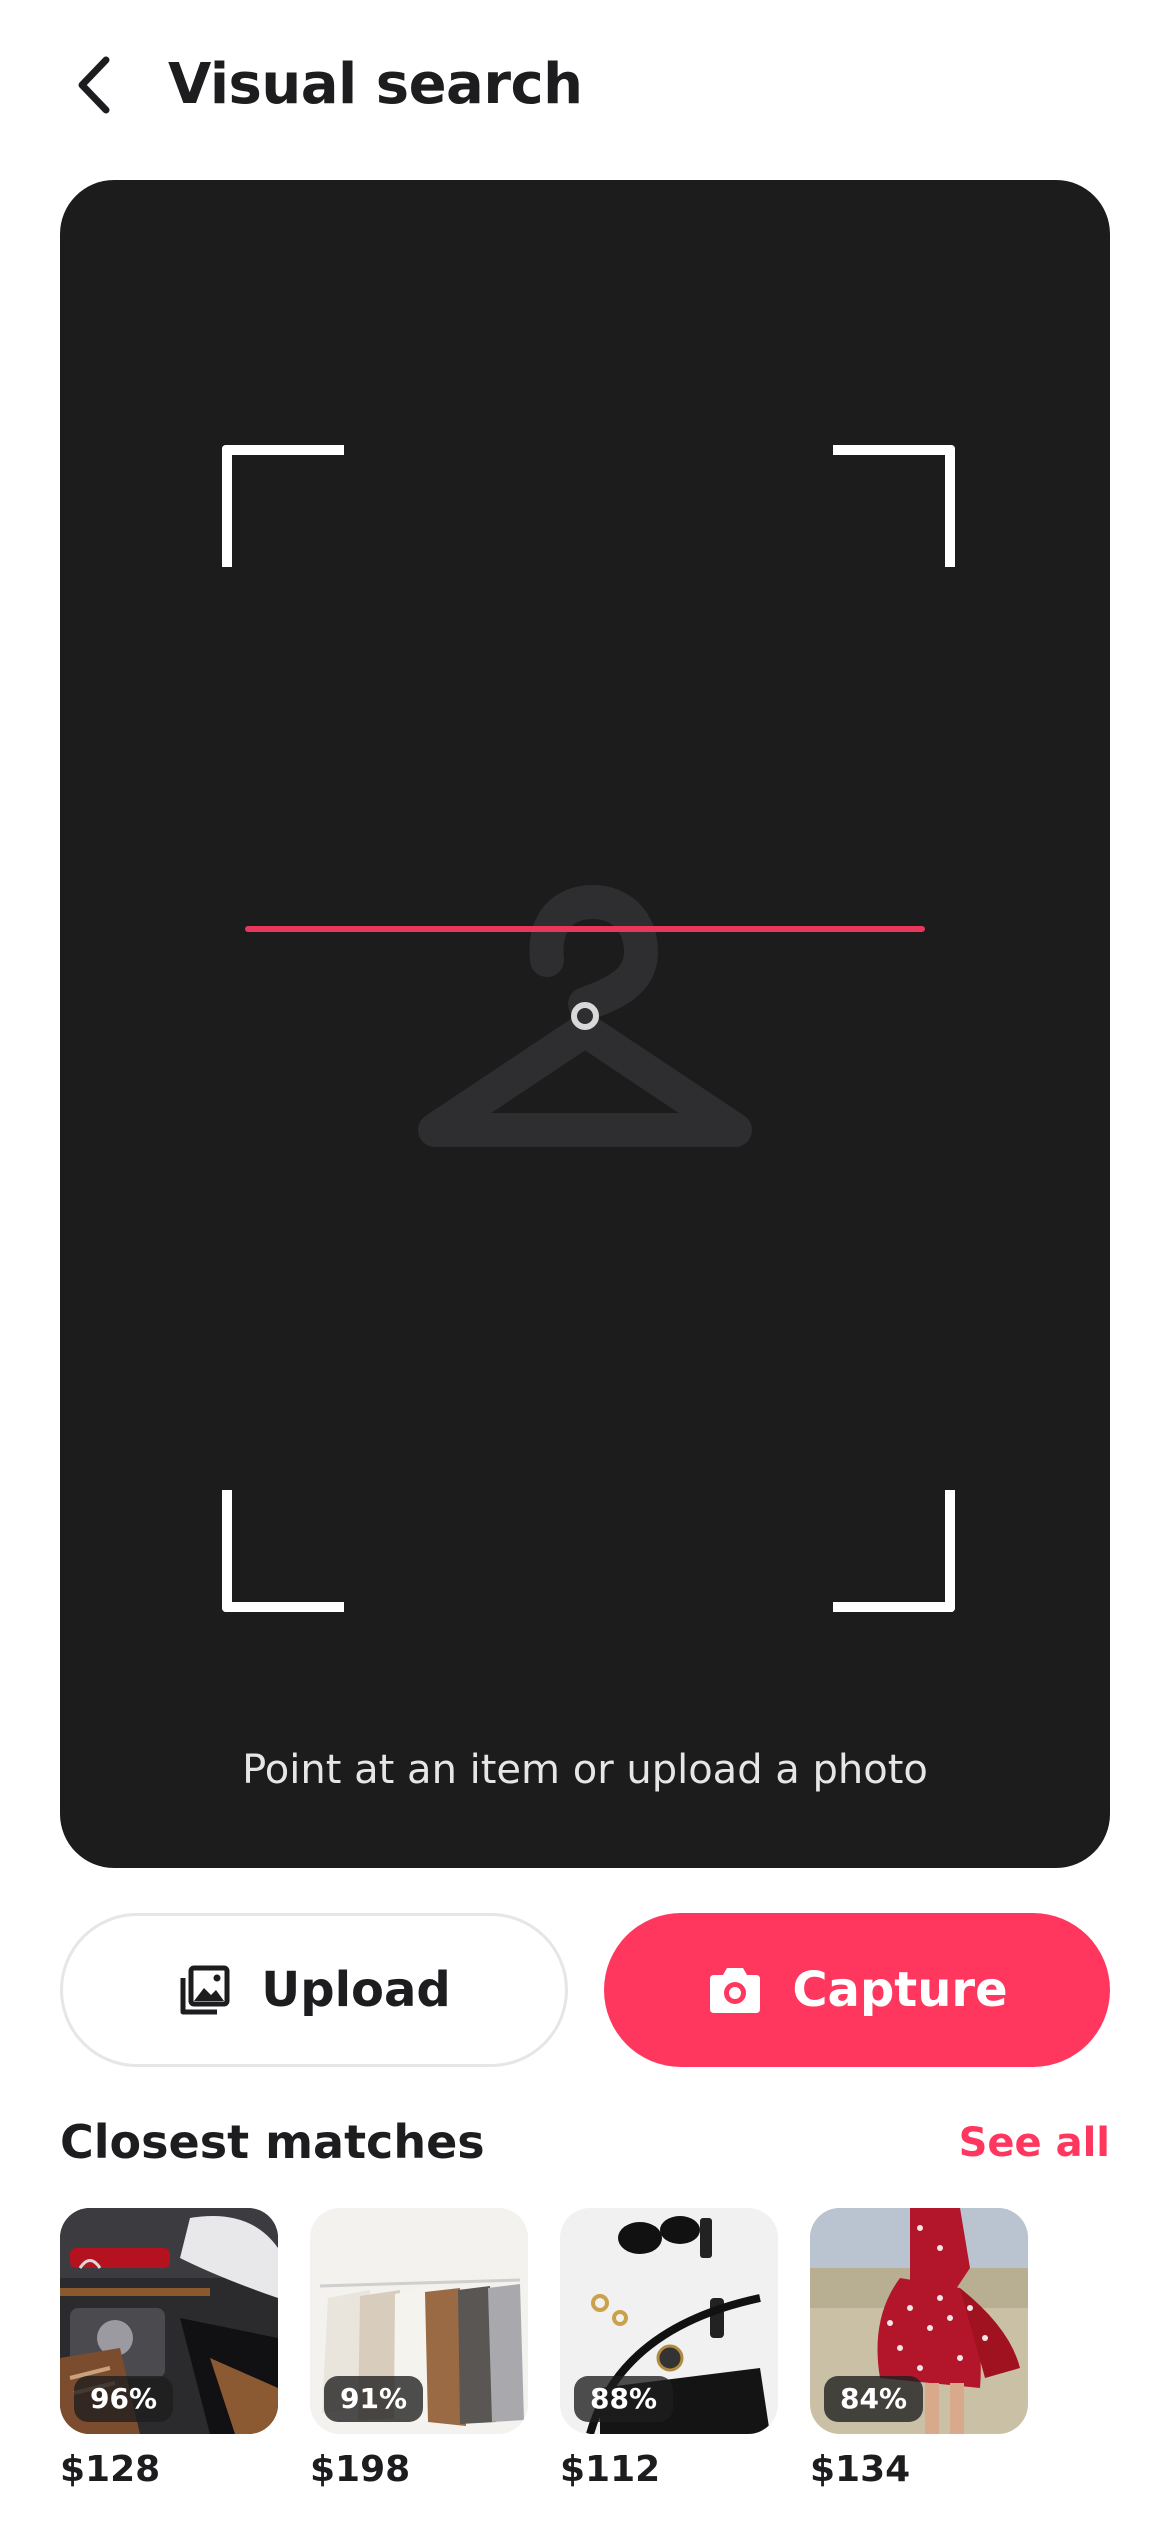 This screenshot has width=1170, height=2532. Describe the element at coordinates (374, 2399) in the screenshot. I see `match-percentage-badge: 91%` at that location.